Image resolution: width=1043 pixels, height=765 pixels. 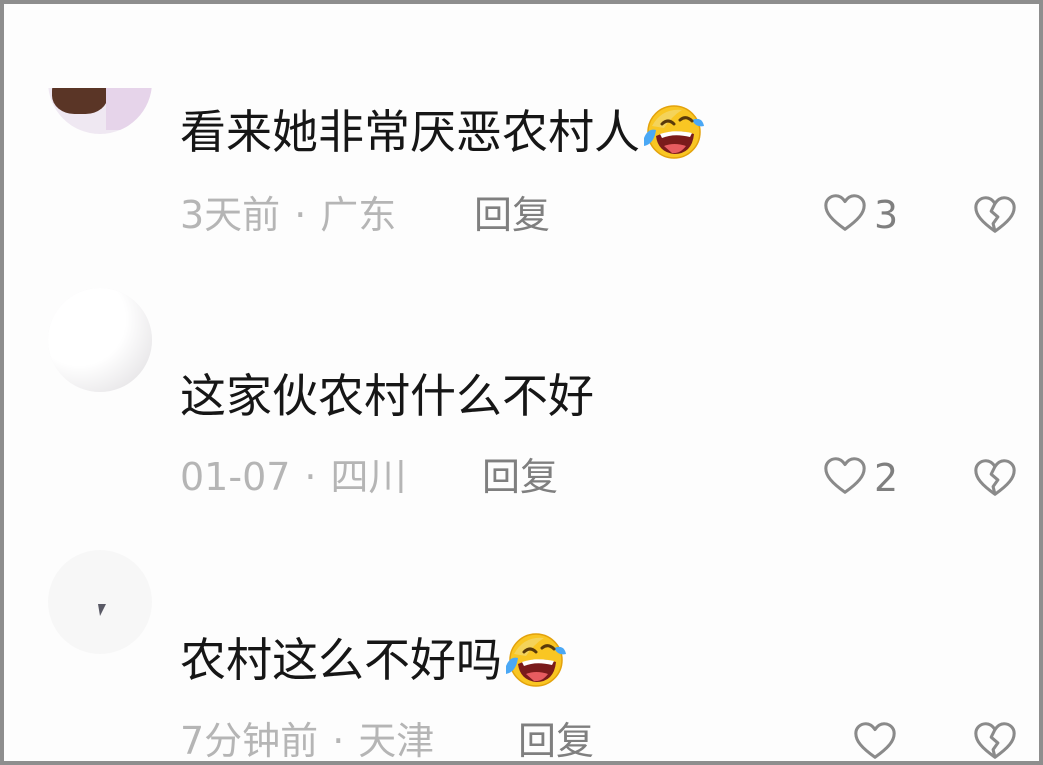 I want to click on like-button, so click(x=878, y=739).